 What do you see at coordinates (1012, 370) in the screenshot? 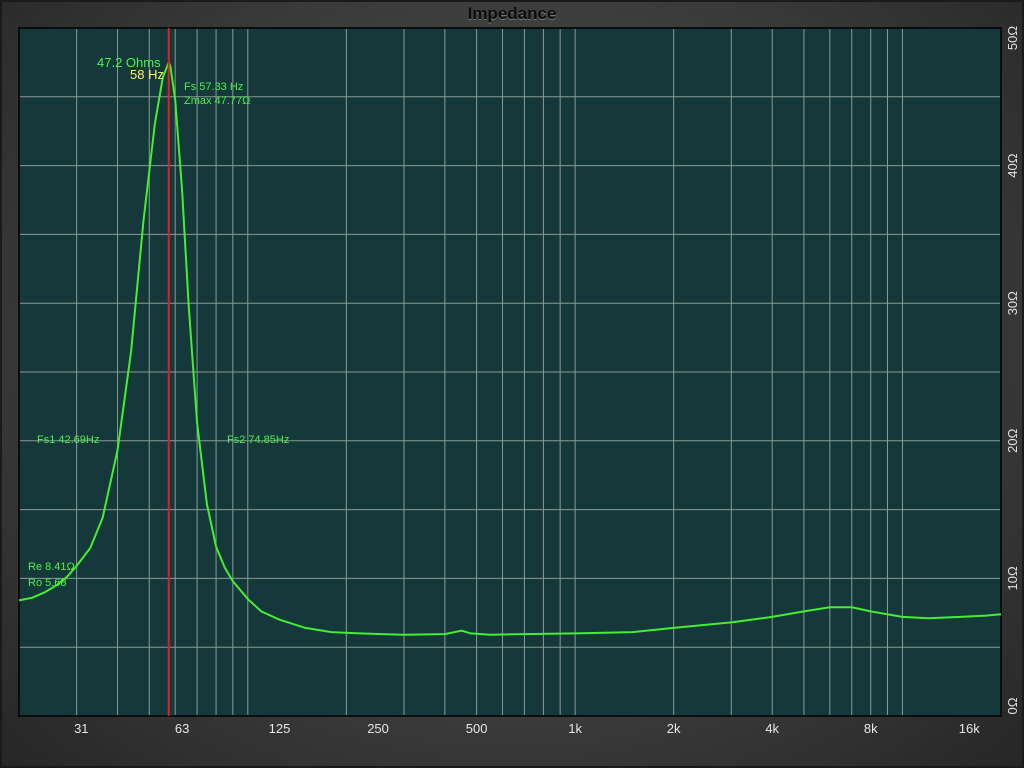
I see `y-axis-ticks: 0Ω 10Ω 20Ω 30Ω 40Ω 50Ω` at bounding box center [1012, 370].